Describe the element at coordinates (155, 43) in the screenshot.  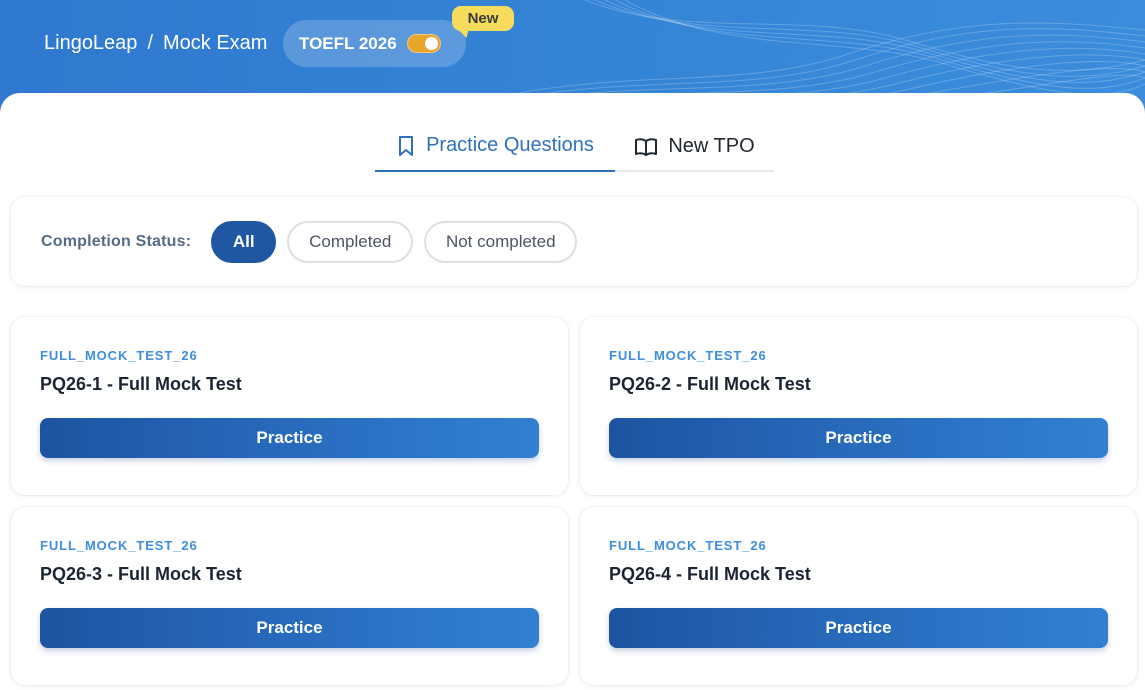
I see `breadcrumb: LingoLeap / Mock Exam` at that location.